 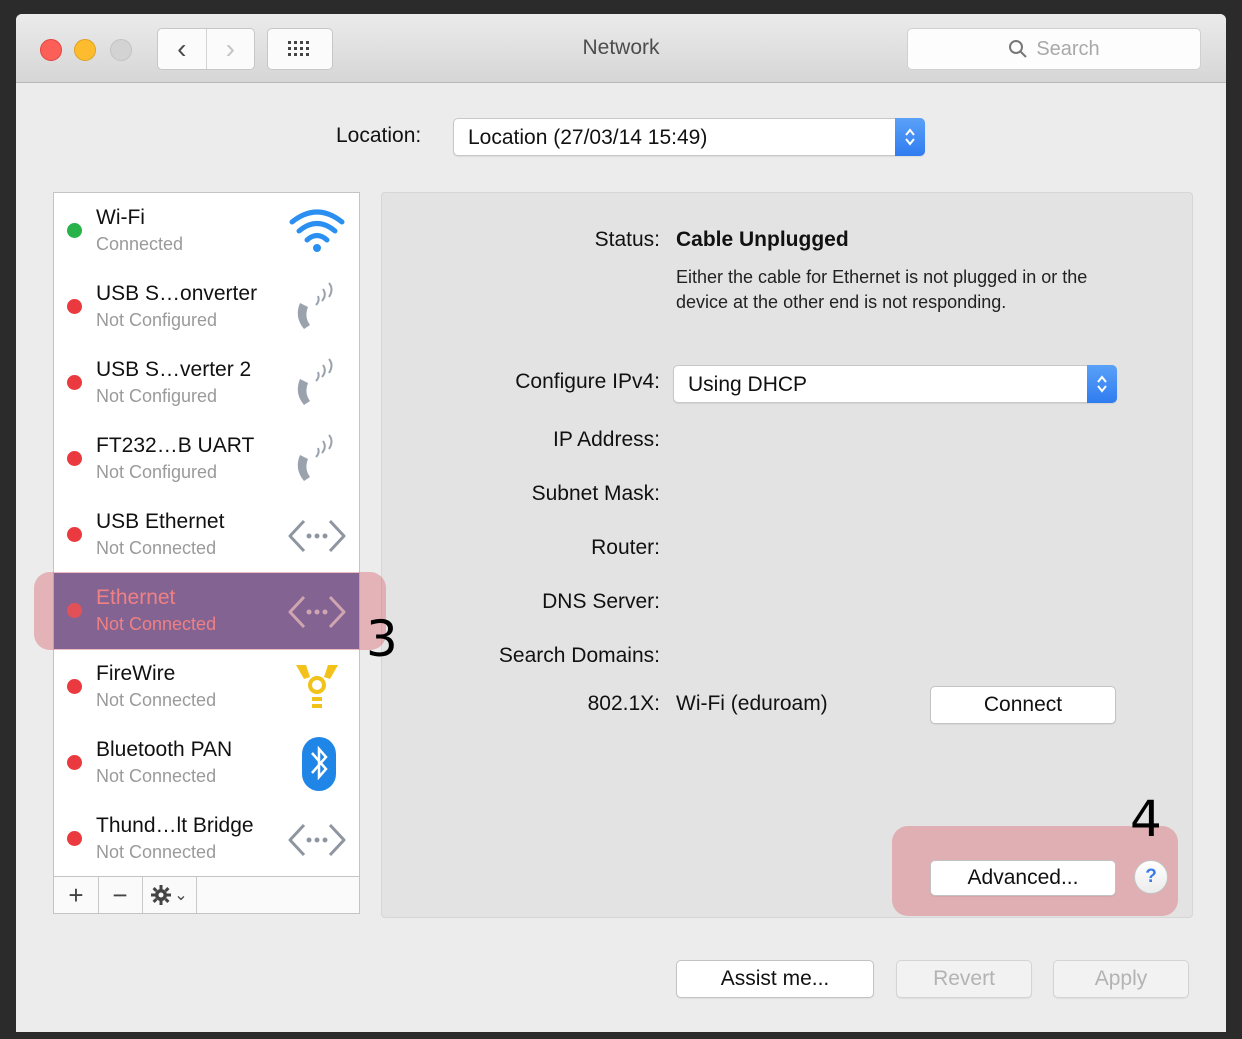 What do you see at coordinates (181, 895) in the screenshot?
I see `chevron-down-icon: ⌄` at bounding box center [181, 895].